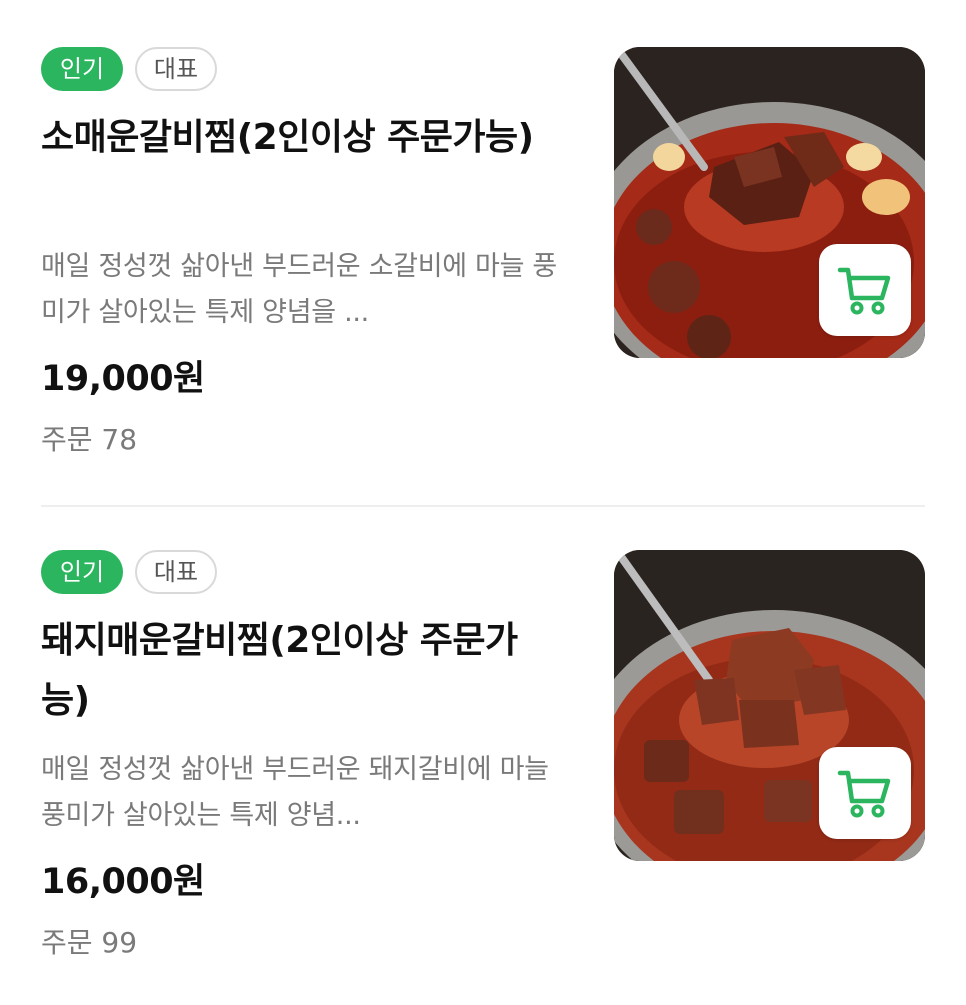 Image resolution: width=966 pixels, height=1005 pixels. What do you see at coordinates (123, 379) in the screenshot?
I see `menu-item-price: 19,000원` at bounding box center [123, 379].